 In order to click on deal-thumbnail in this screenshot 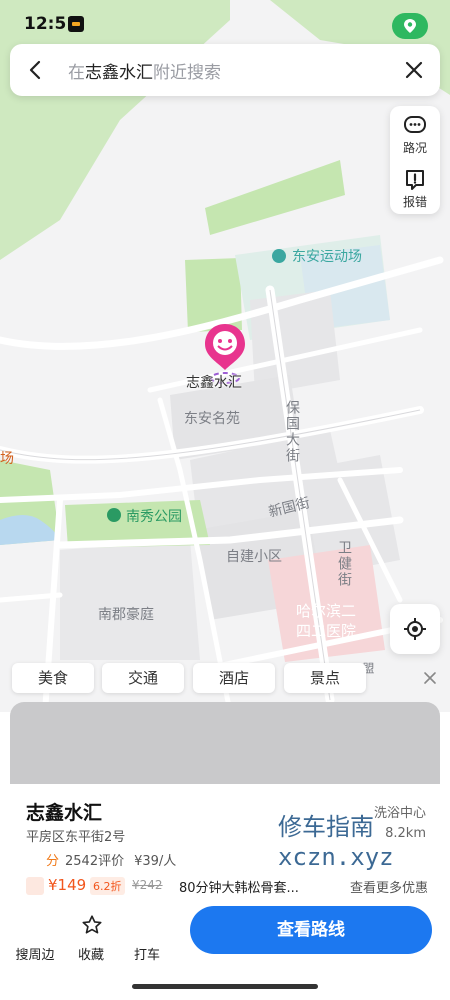, I will do `click(35, 886)`.